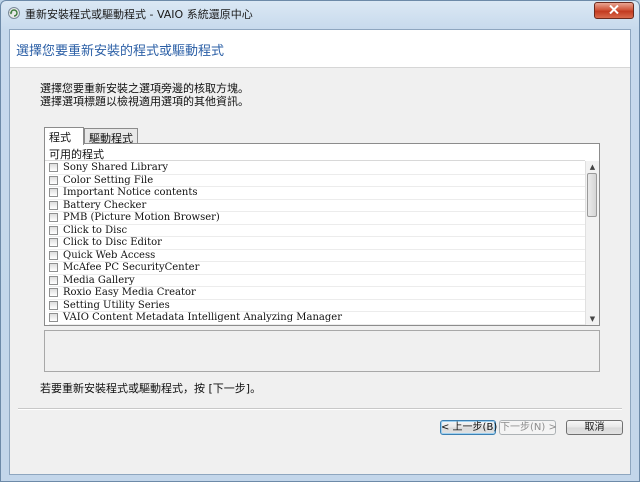  I want to click on scroll-up-arrow-icon: ▲, so click(592, 167).